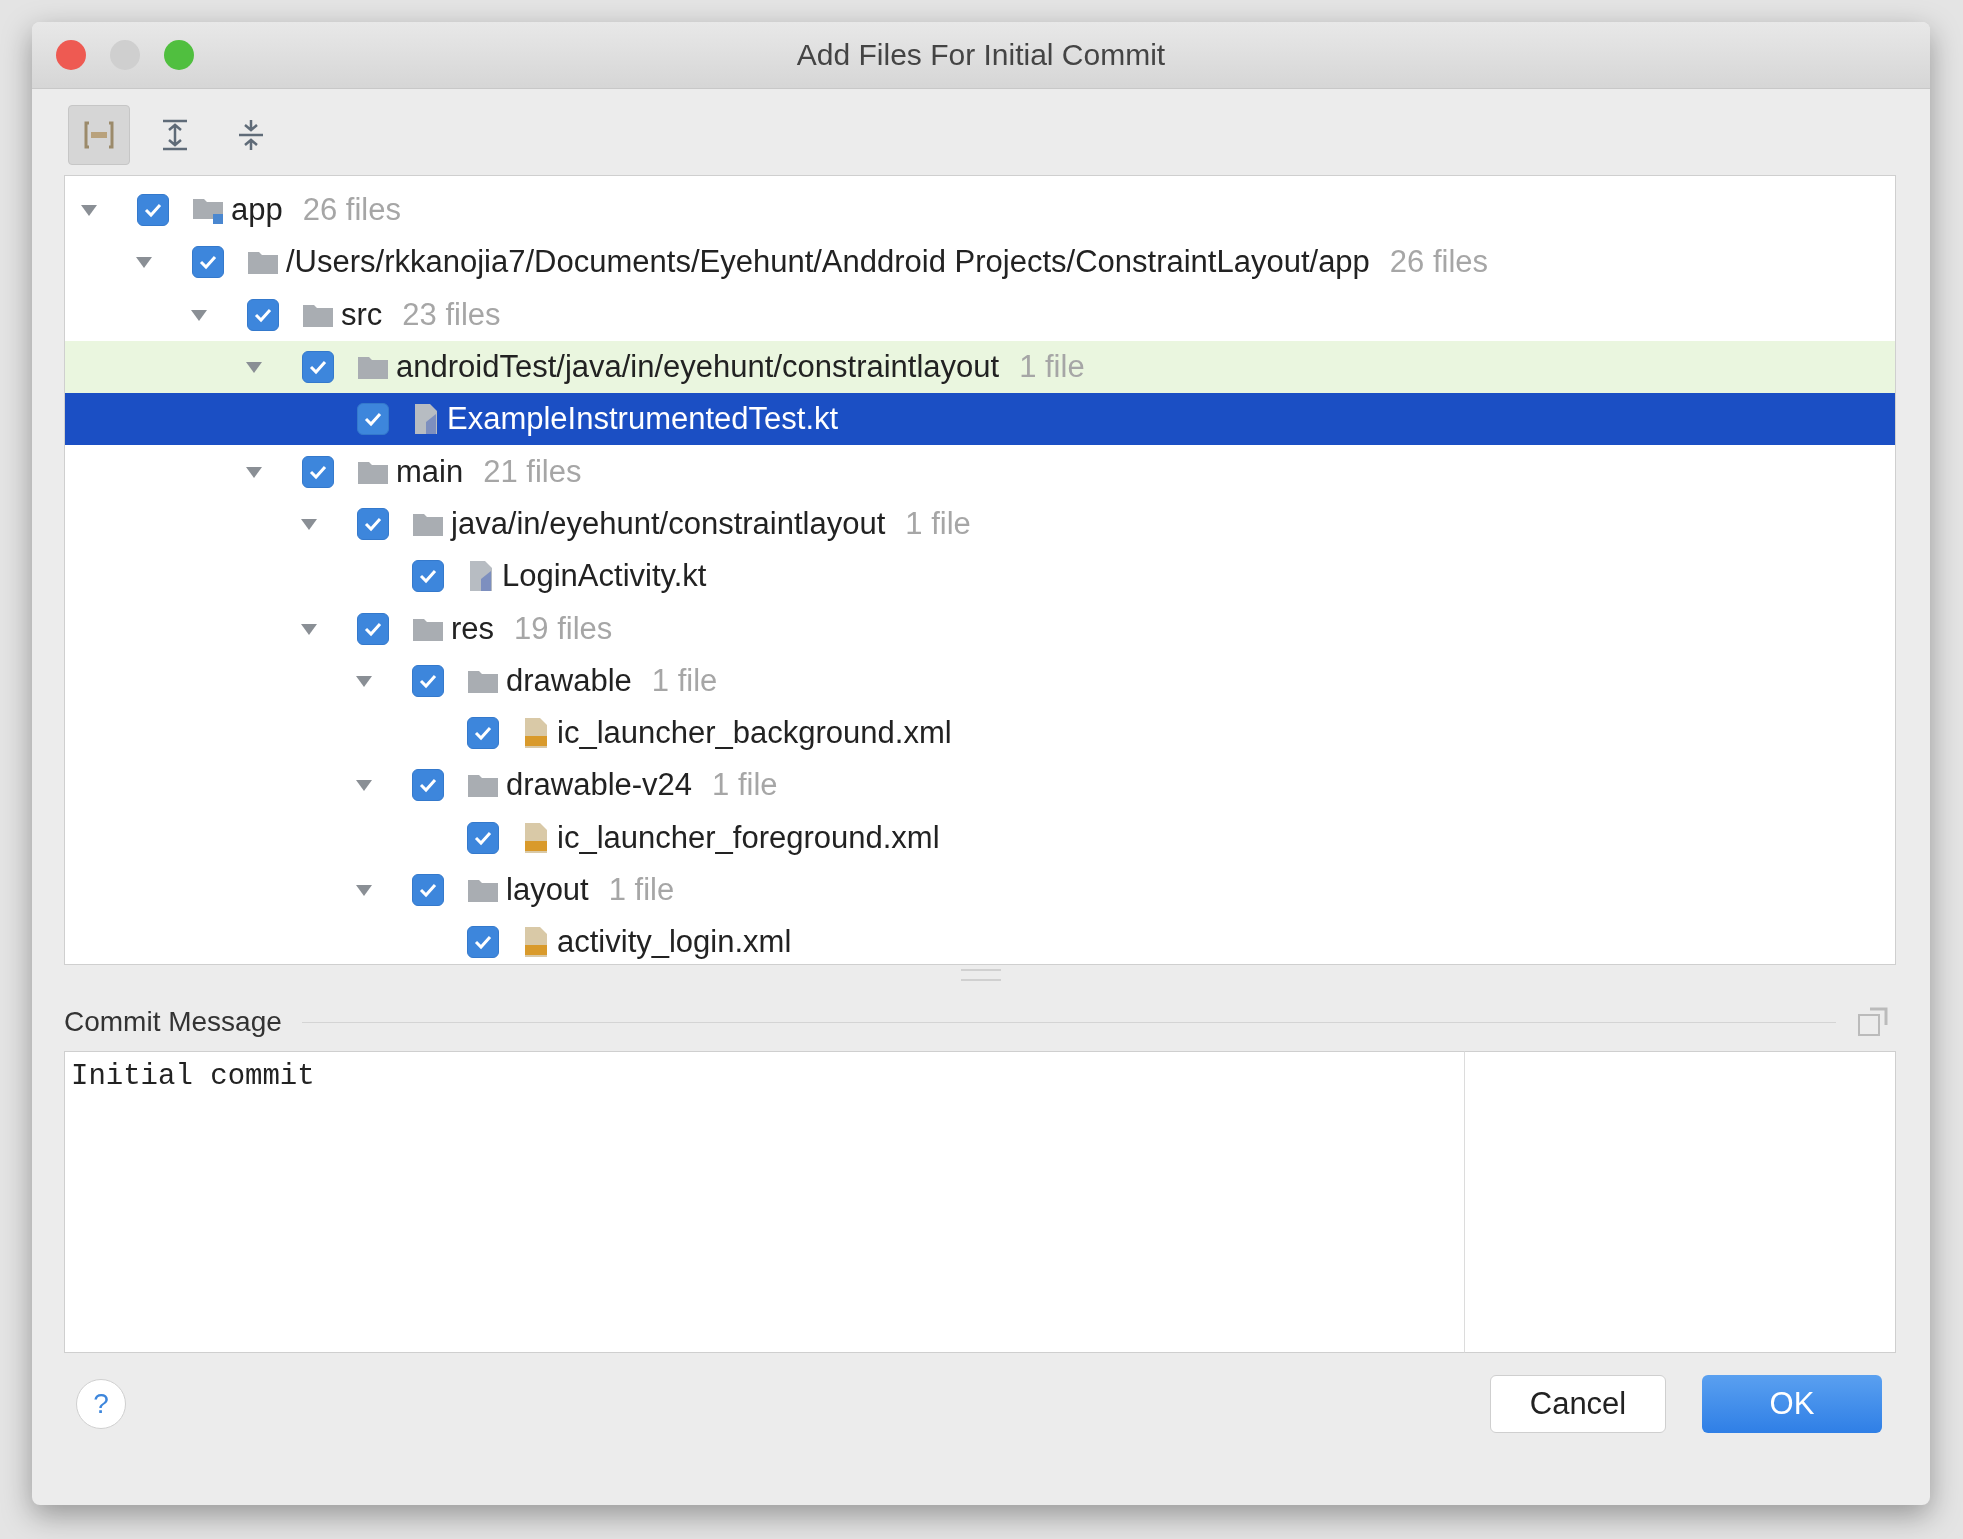  I want to click on tree-row: LoginActivity.kt, so click(980, 576).